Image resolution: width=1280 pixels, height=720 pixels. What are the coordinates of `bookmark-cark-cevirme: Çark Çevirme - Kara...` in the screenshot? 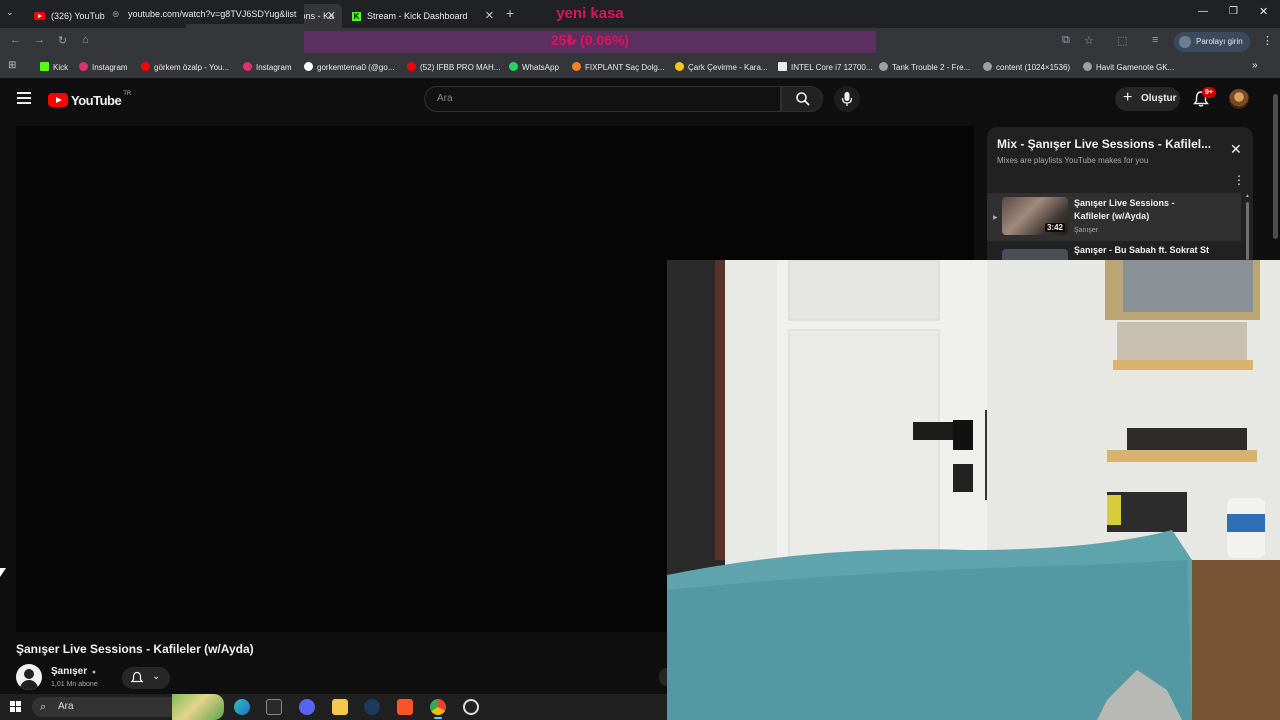 It's located at (721, 67).